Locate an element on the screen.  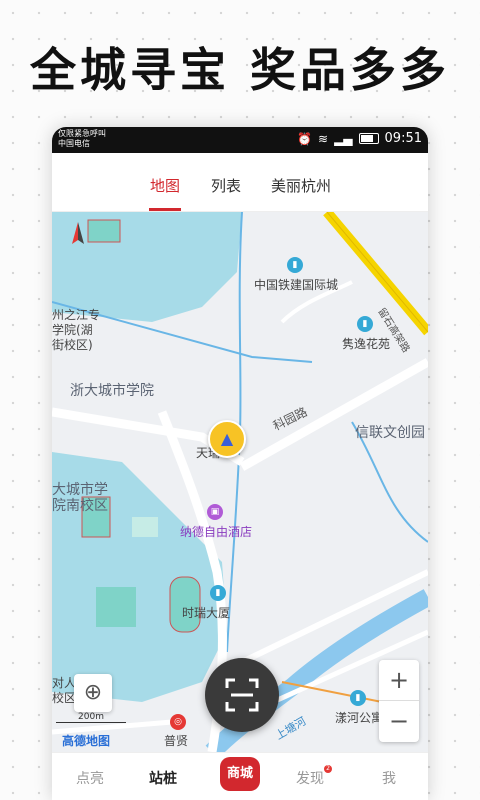
nav-discover: 发现 is located at coordinates (310, 778).